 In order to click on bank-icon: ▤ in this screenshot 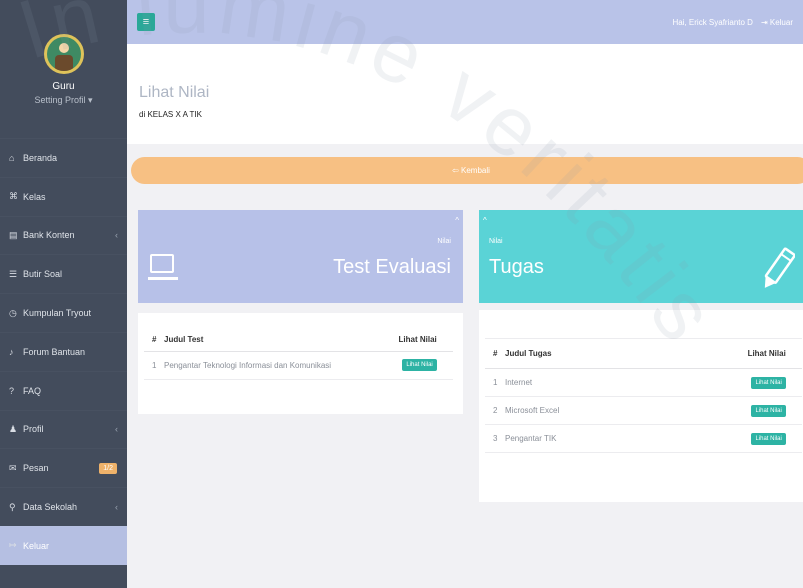, I will do `click(13, 234)`.